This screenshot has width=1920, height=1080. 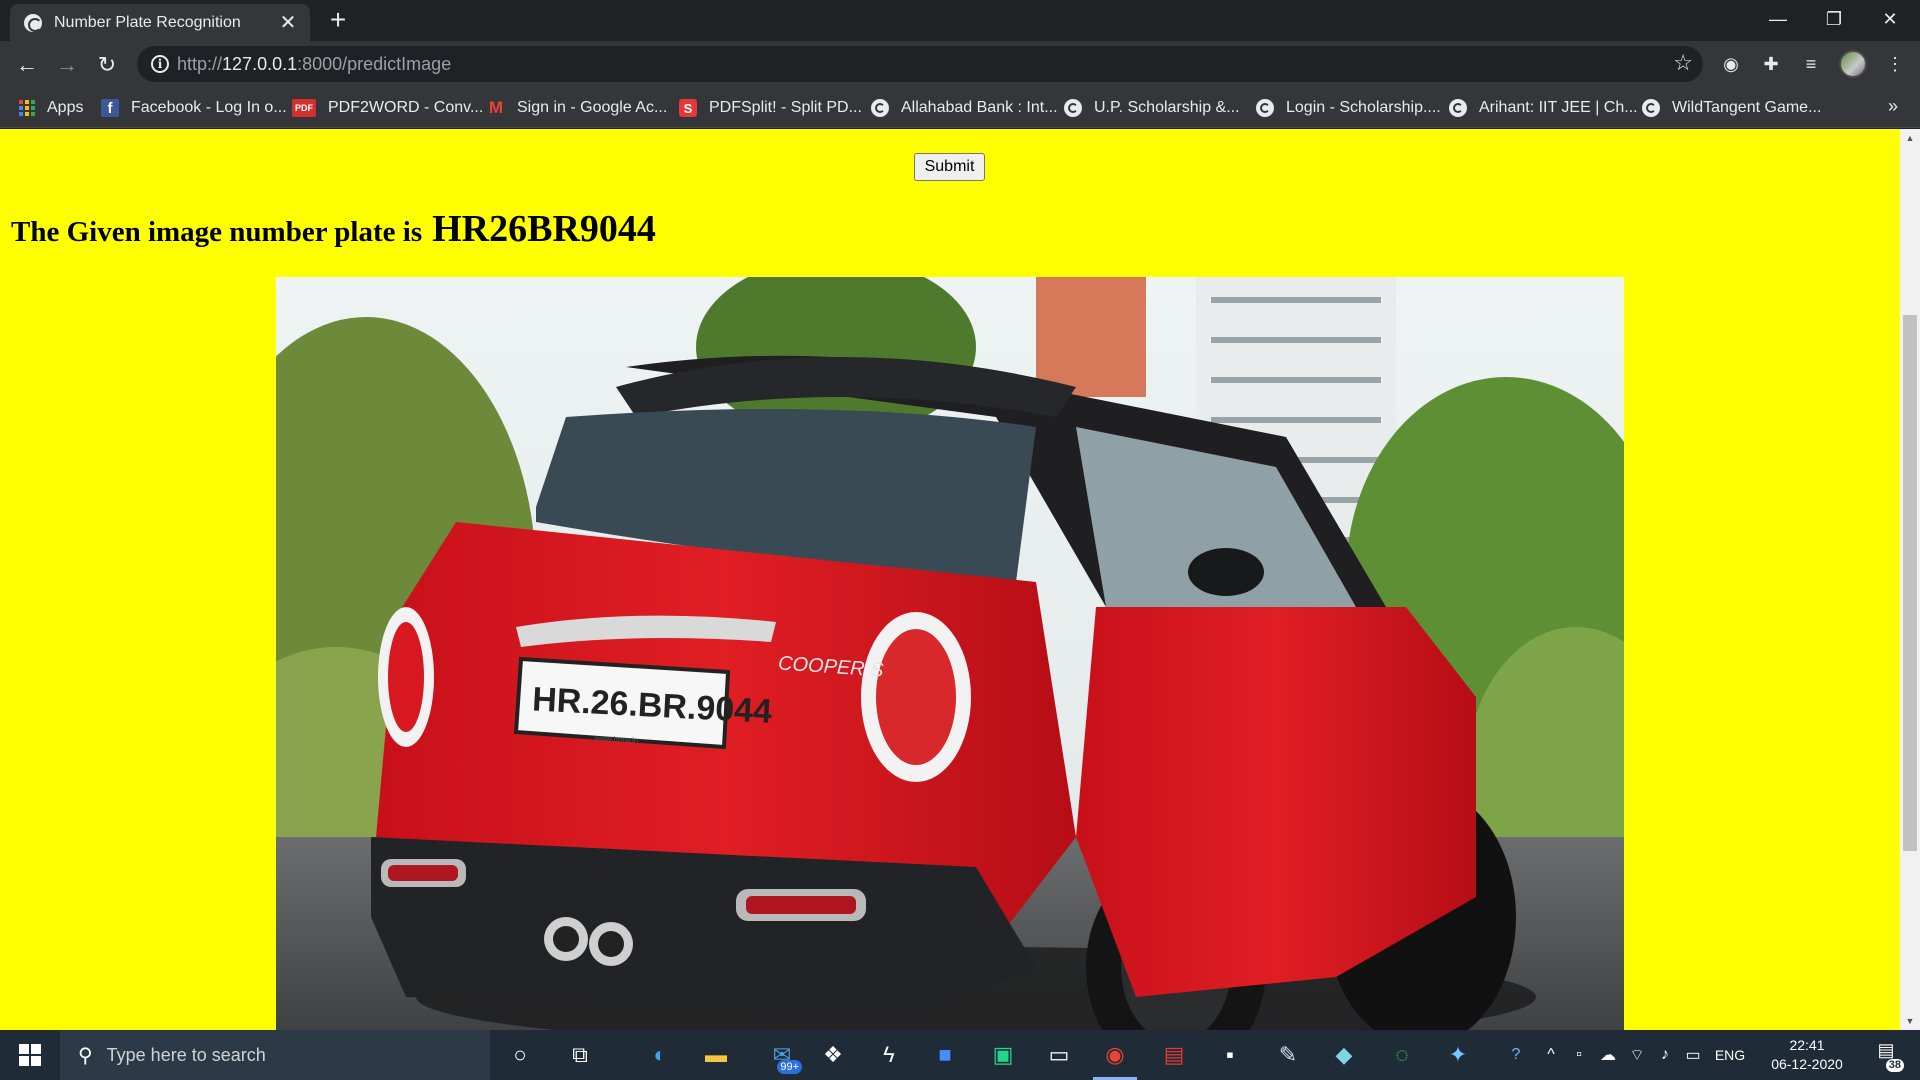 What do you see at coordinates (833, 1055) in the screenshot?
I see `dropbox-icon: ❖` at bounding box center [833, 1055].